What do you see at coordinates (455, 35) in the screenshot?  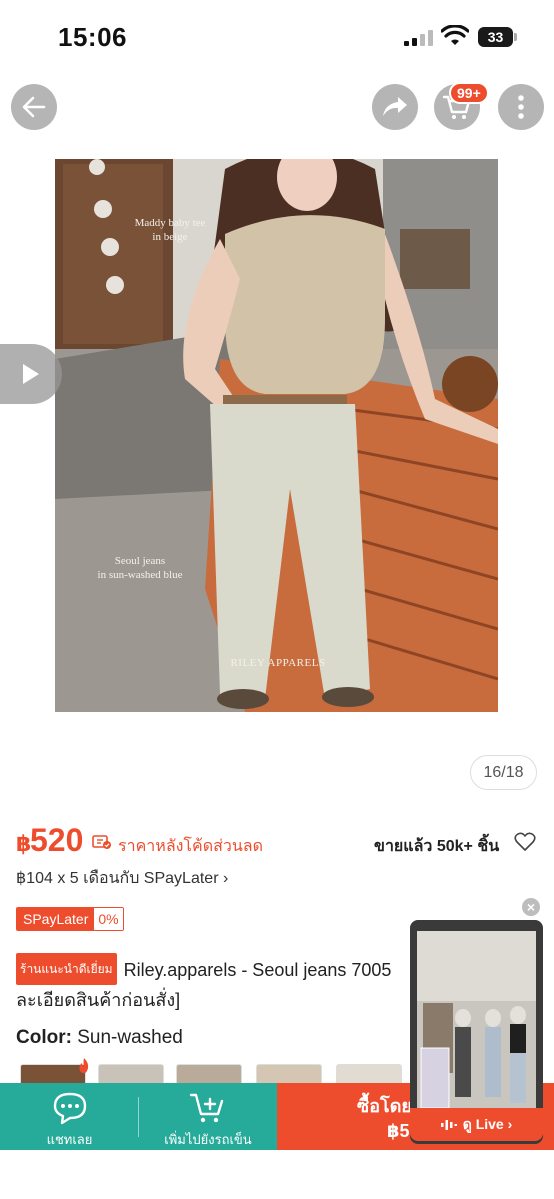 I see `wifi-icon` at bounding box center [455, 35].